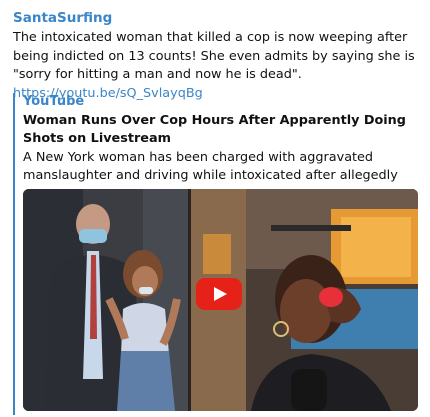 The width and height of the screenshot is (430, 417). I want to click on preview-accent-bar, so click(14, 254).